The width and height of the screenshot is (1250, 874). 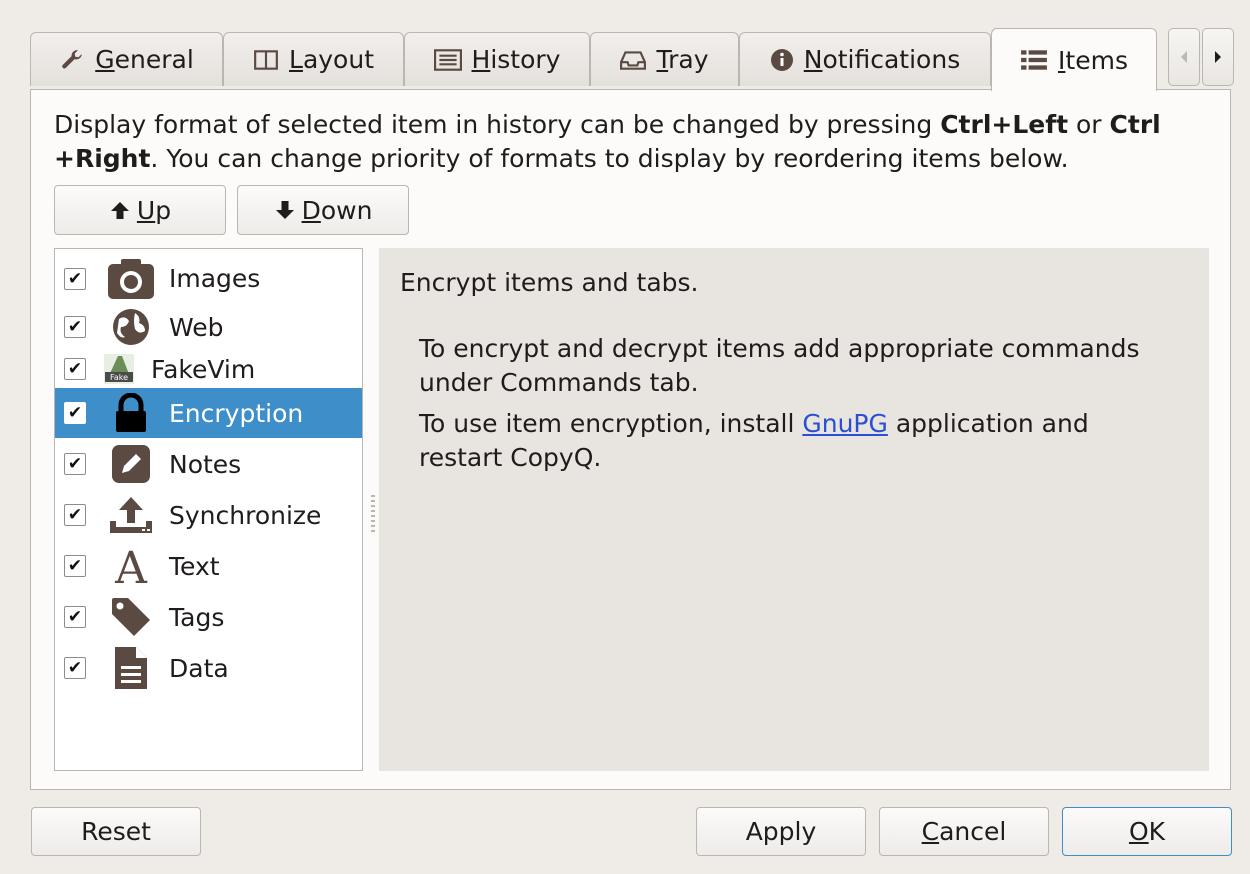 What do you see at coordinates (126, 59) in the screenshot?
I see `tab-general: General` at bounding box center [126, 59].